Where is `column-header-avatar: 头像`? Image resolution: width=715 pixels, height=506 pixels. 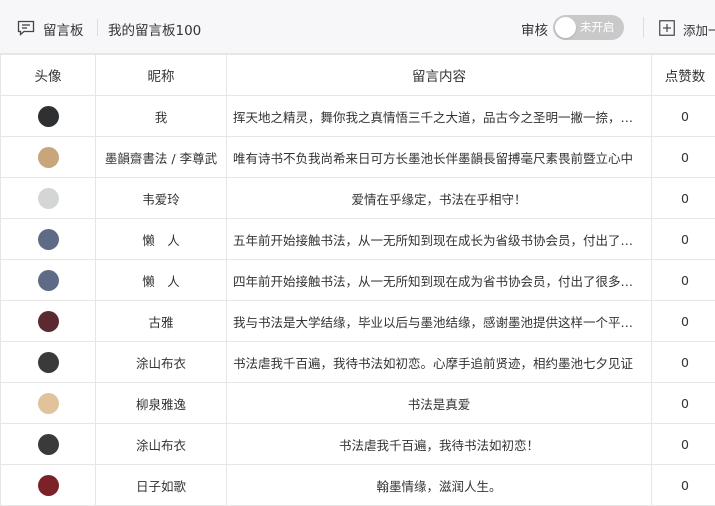
column-header-avatar: 头像 is located at coordinates (48, 75).